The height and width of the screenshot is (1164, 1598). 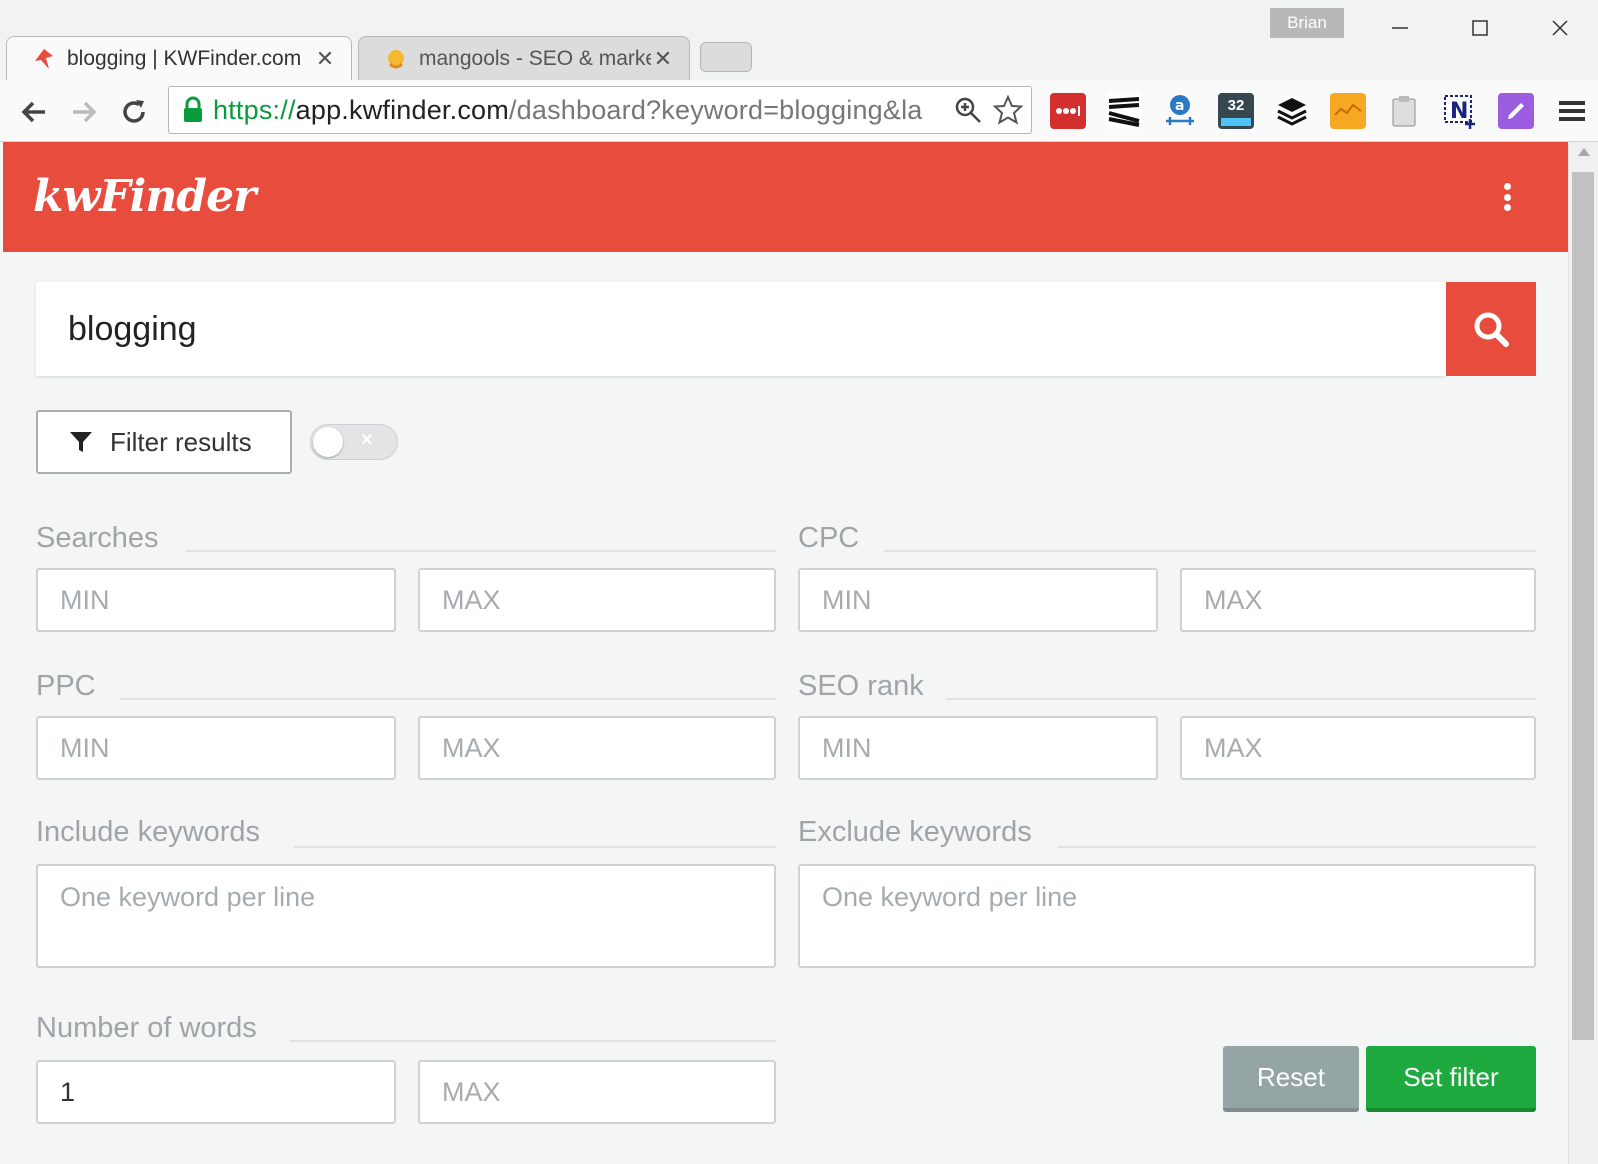 What do you see at coordinates (715, 109) in the screenshot?
I see `url-path: /dashboard?keyword=blogging&la` at bounding box center [715, 109].